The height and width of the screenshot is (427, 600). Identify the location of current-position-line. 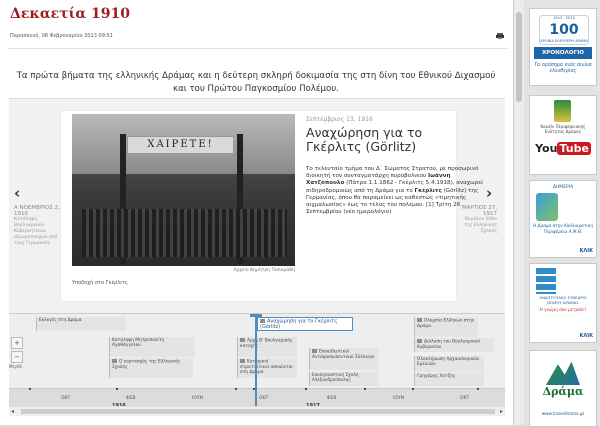
(256, 360).